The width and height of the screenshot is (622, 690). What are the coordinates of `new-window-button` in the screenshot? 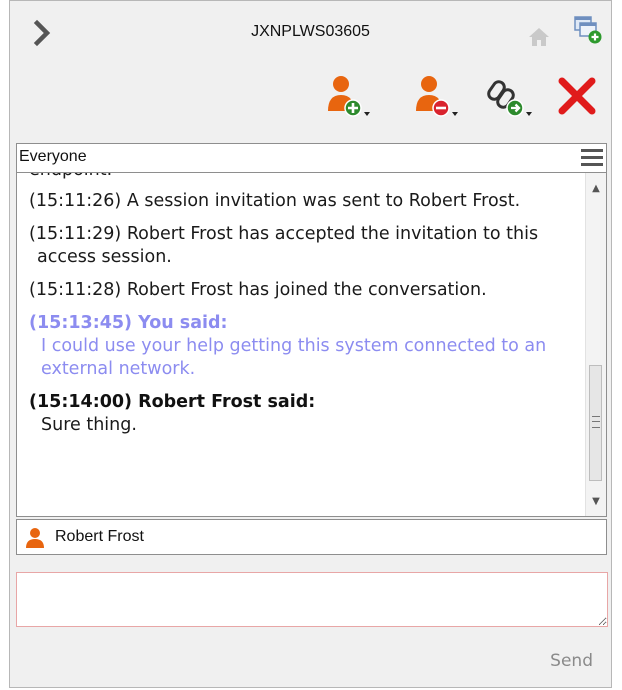 It's located at (588, 30).